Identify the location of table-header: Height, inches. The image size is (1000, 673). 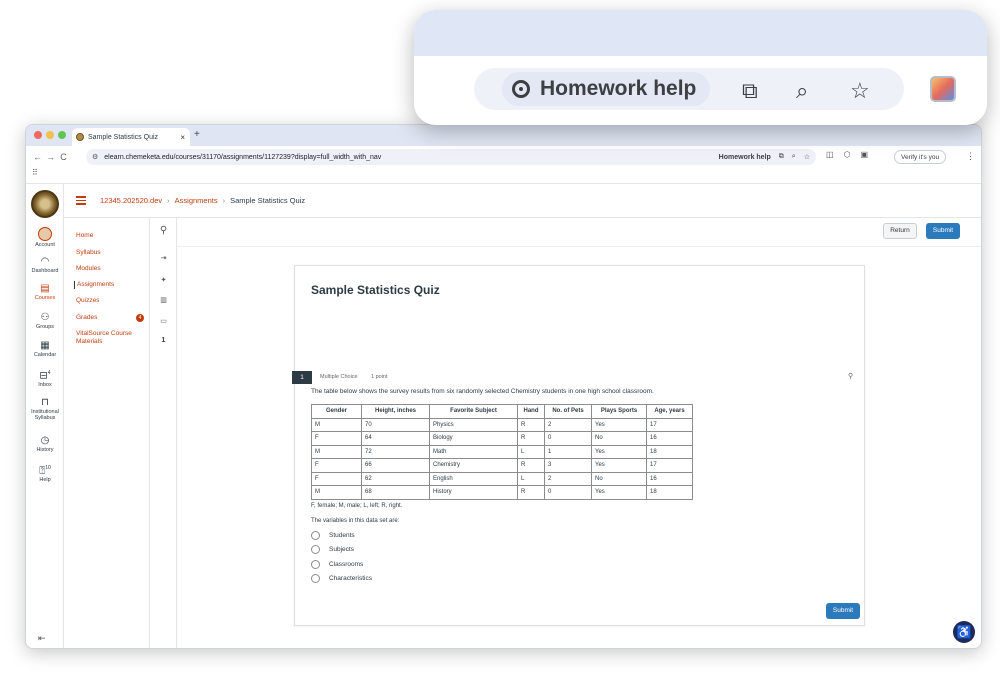
(395, 411).